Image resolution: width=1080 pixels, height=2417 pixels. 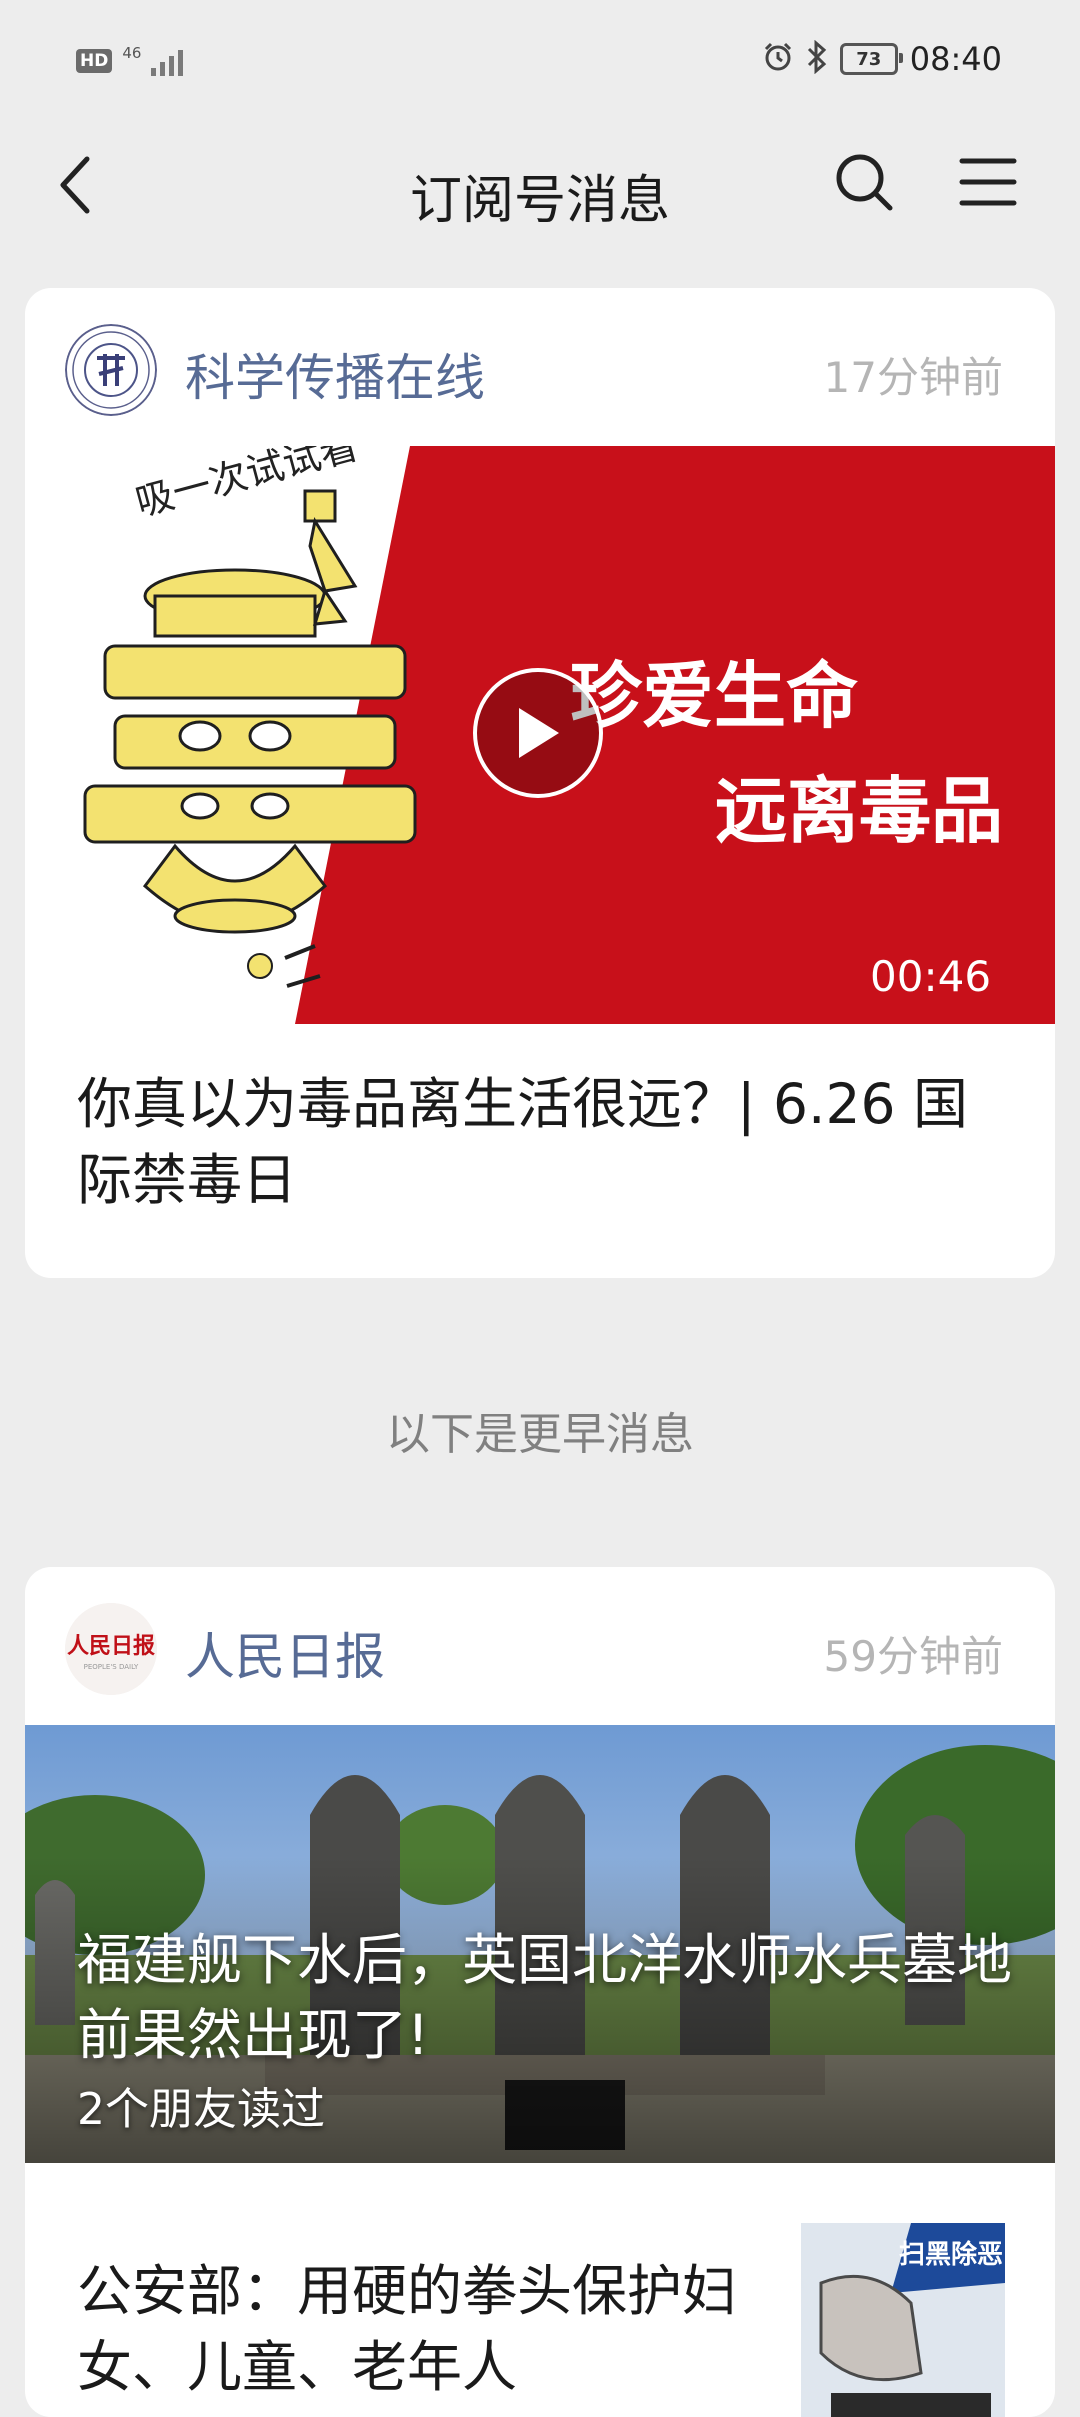 I want to click on slogan-line-1: 珍爱生命, so click(x=714, y=696).